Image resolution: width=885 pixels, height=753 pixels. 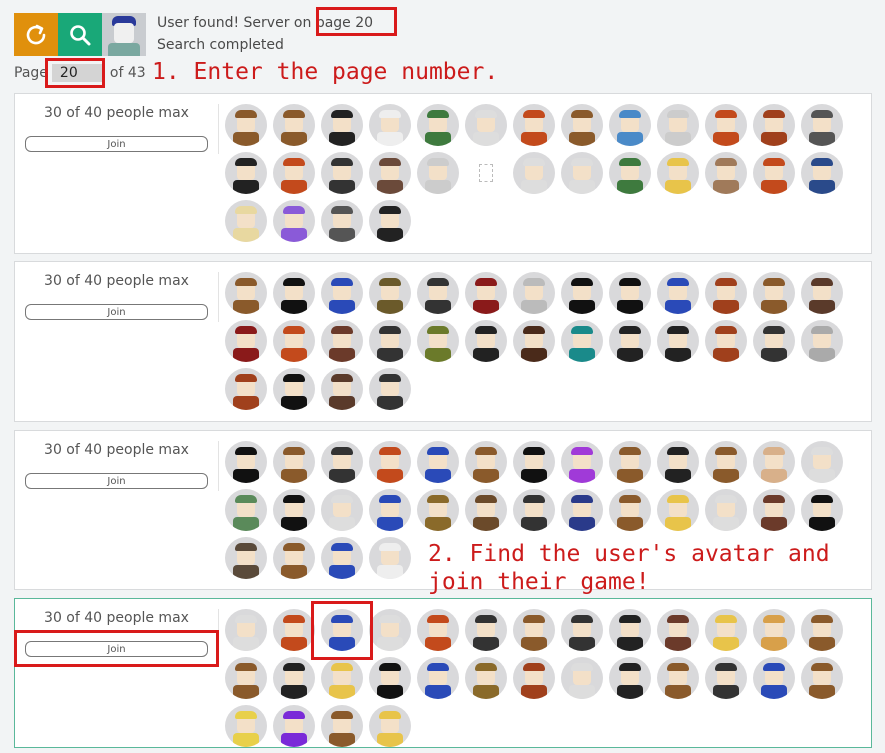 I want to click on refresh-button, so click(x=36, y=34).